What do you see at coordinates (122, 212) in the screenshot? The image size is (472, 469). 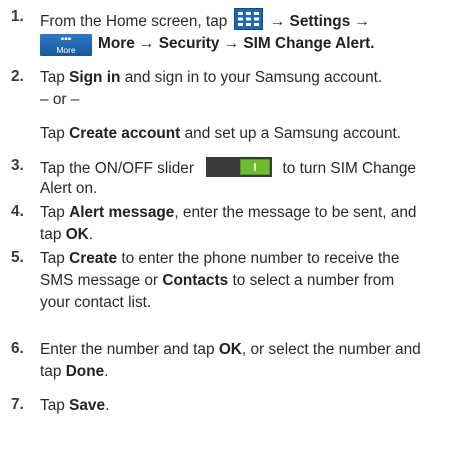 I see `step-bold-text: Alert message` at bounding box center [122, 212].